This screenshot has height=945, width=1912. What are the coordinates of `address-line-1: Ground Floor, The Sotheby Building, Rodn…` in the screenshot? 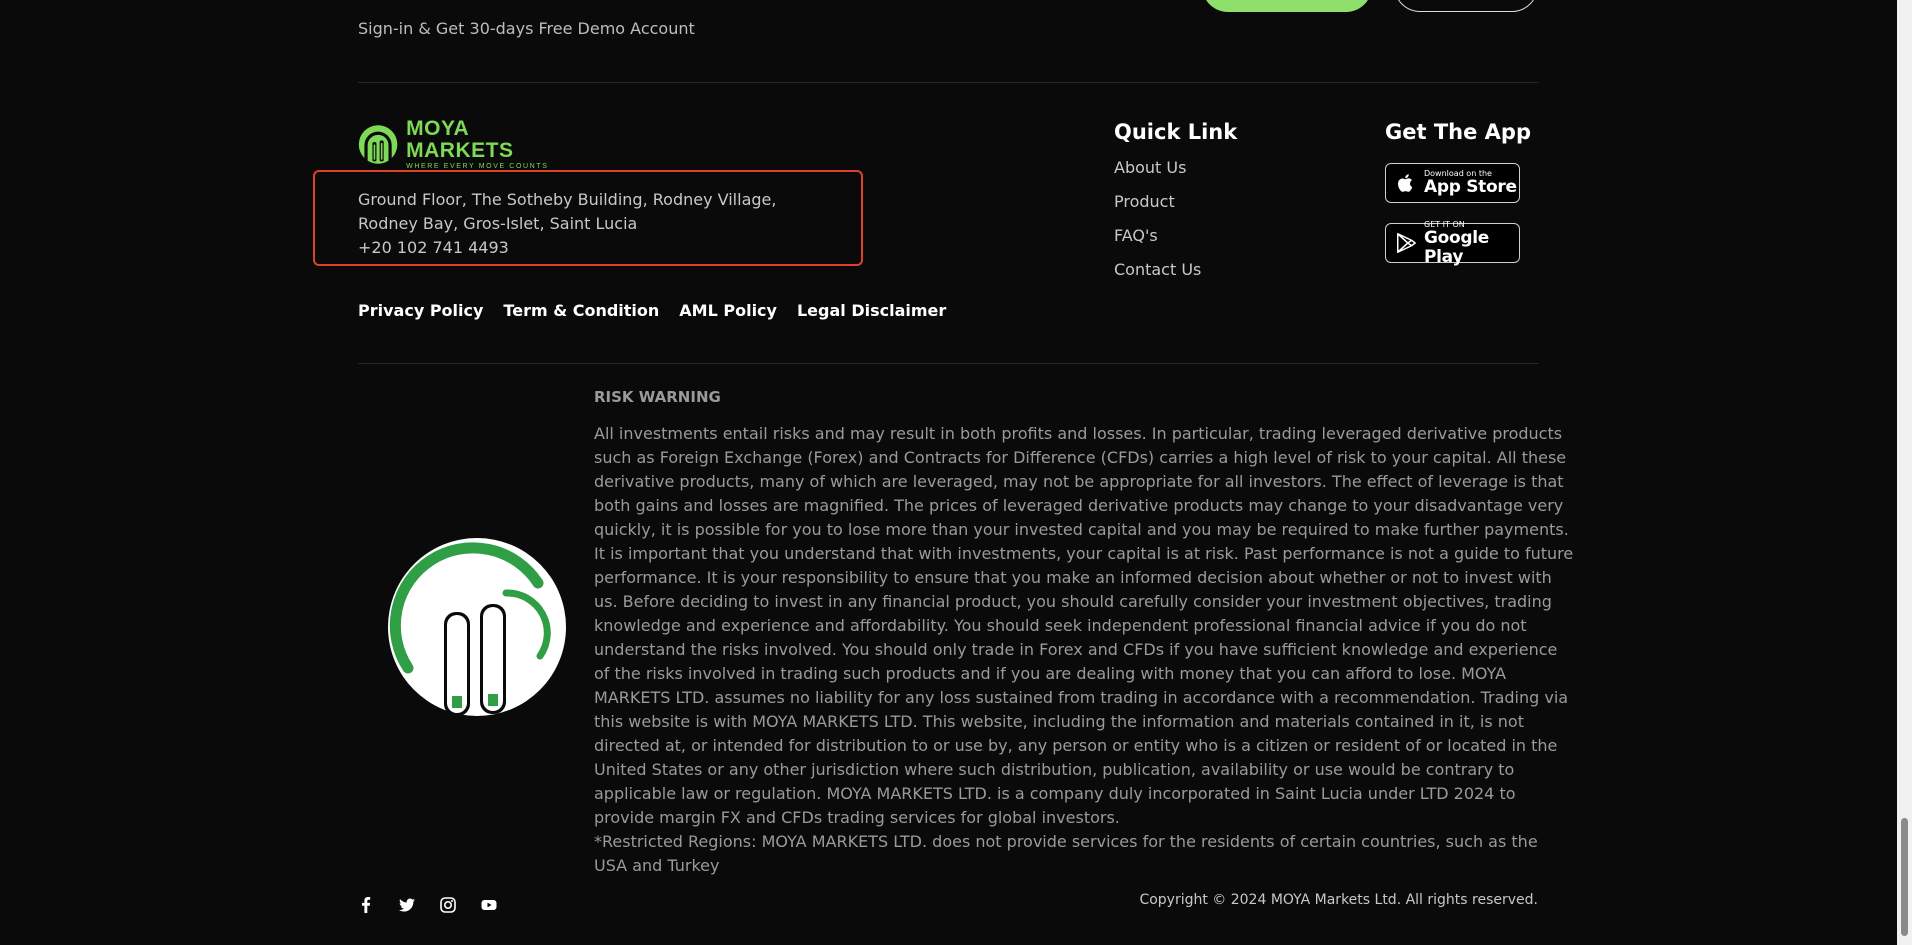 It's located at (567, 199).